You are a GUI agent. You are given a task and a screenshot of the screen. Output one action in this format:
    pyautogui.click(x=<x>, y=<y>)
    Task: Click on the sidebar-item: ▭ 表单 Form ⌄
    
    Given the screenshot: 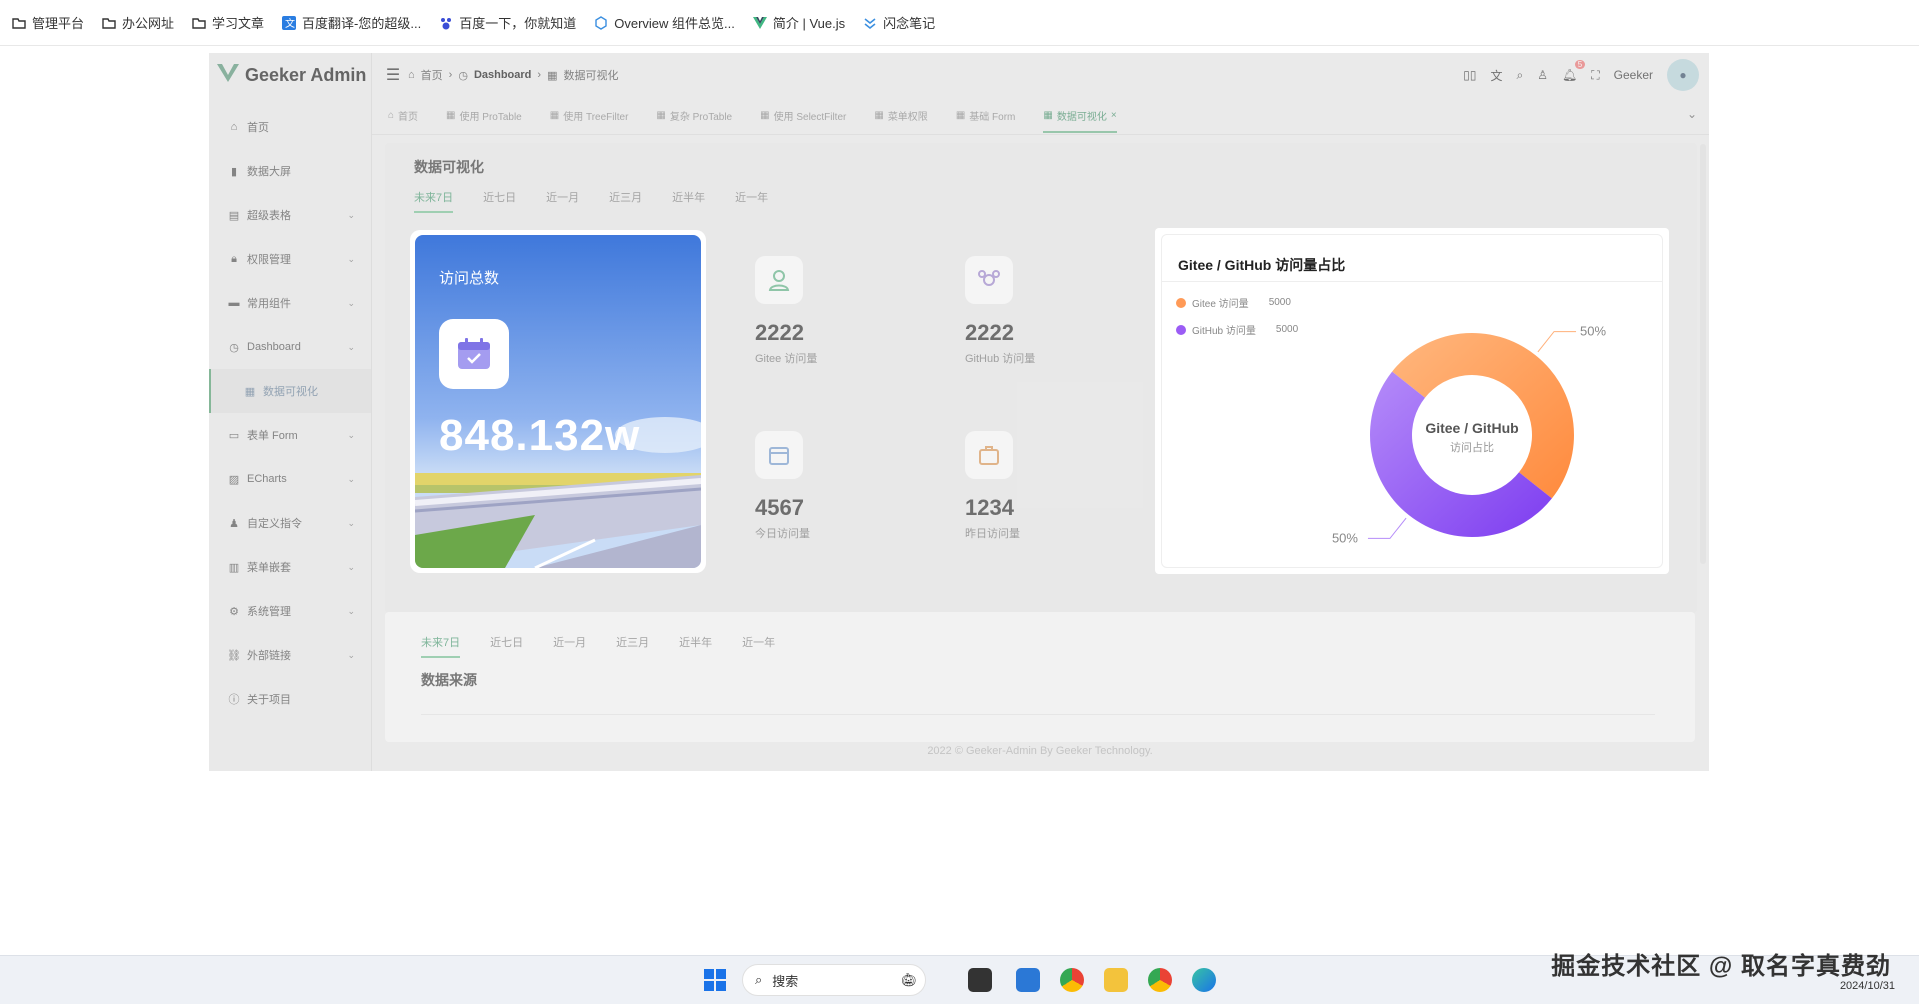 What is the action you would take?
    pyautogui.click(x=290, y=435)
    